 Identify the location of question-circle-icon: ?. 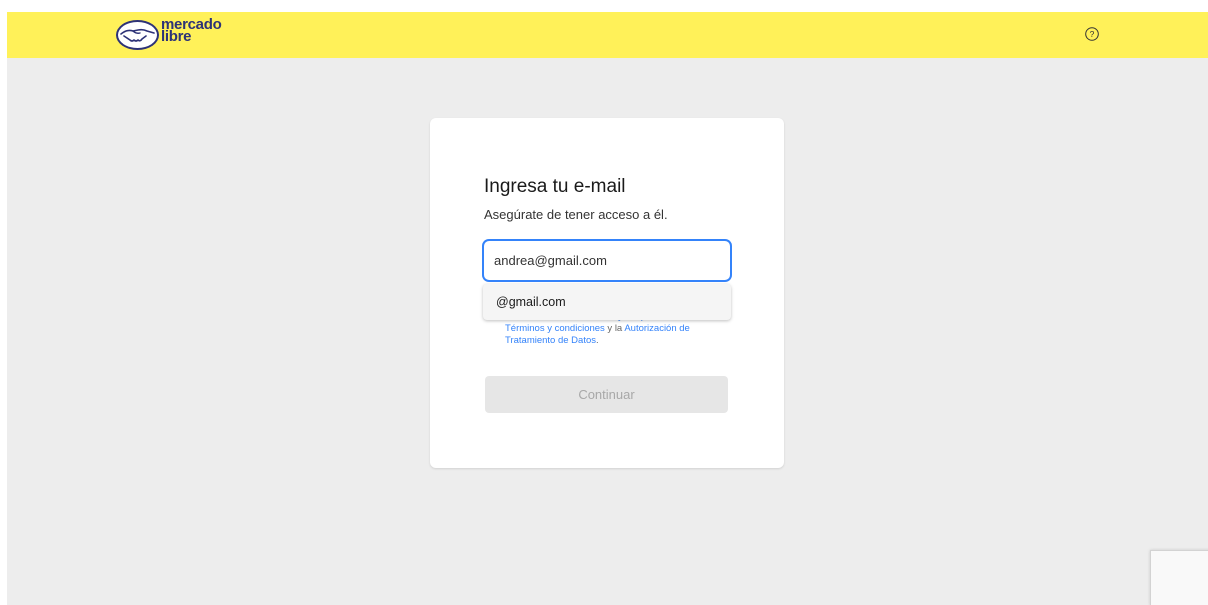
(1092, 34).